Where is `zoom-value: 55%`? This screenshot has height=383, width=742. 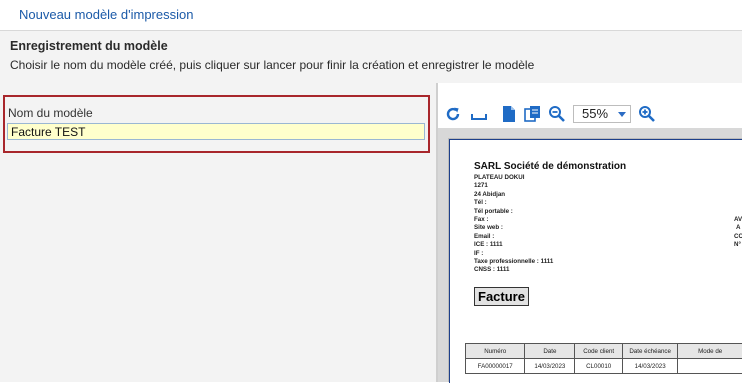
zoom-value: 55% is located at coordinates (595, 113).